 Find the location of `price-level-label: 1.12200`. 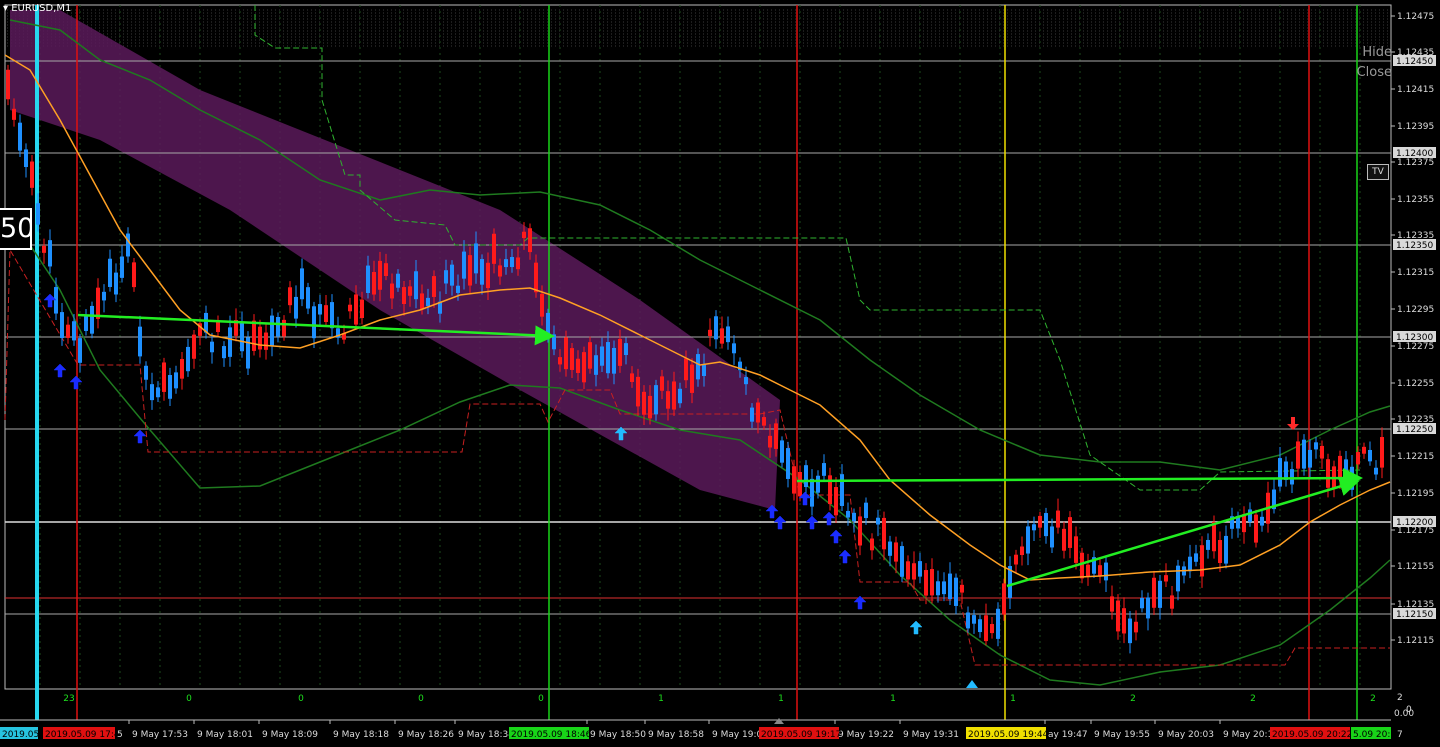

price-level-label: 1.12200 is located at coordinates (1414, 523).